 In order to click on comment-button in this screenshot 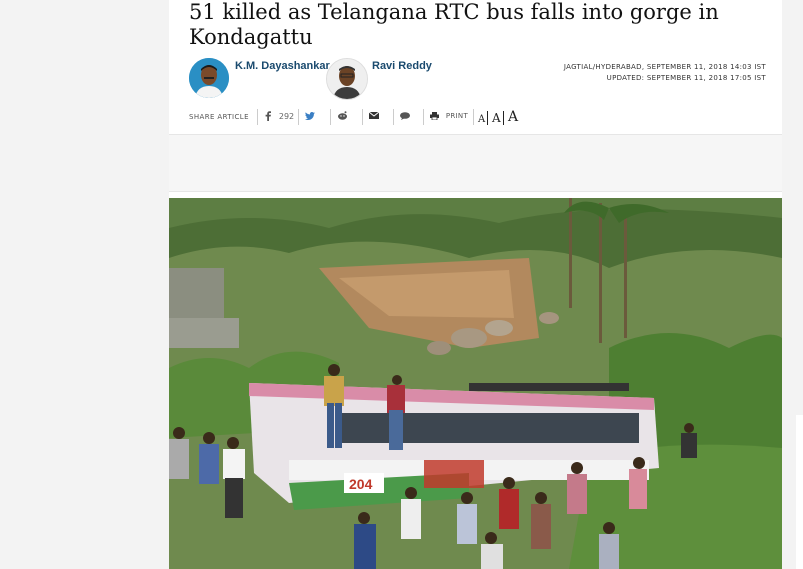, I will do `click(405, 116)`.